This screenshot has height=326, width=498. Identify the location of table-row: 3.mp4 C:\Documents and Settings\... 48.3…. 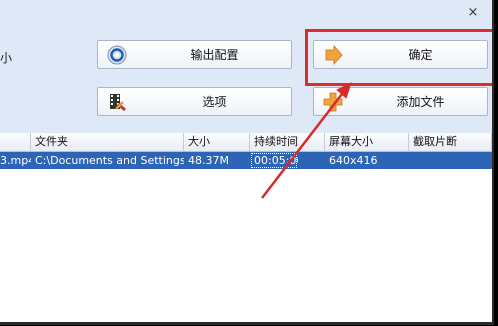
(246, 160).